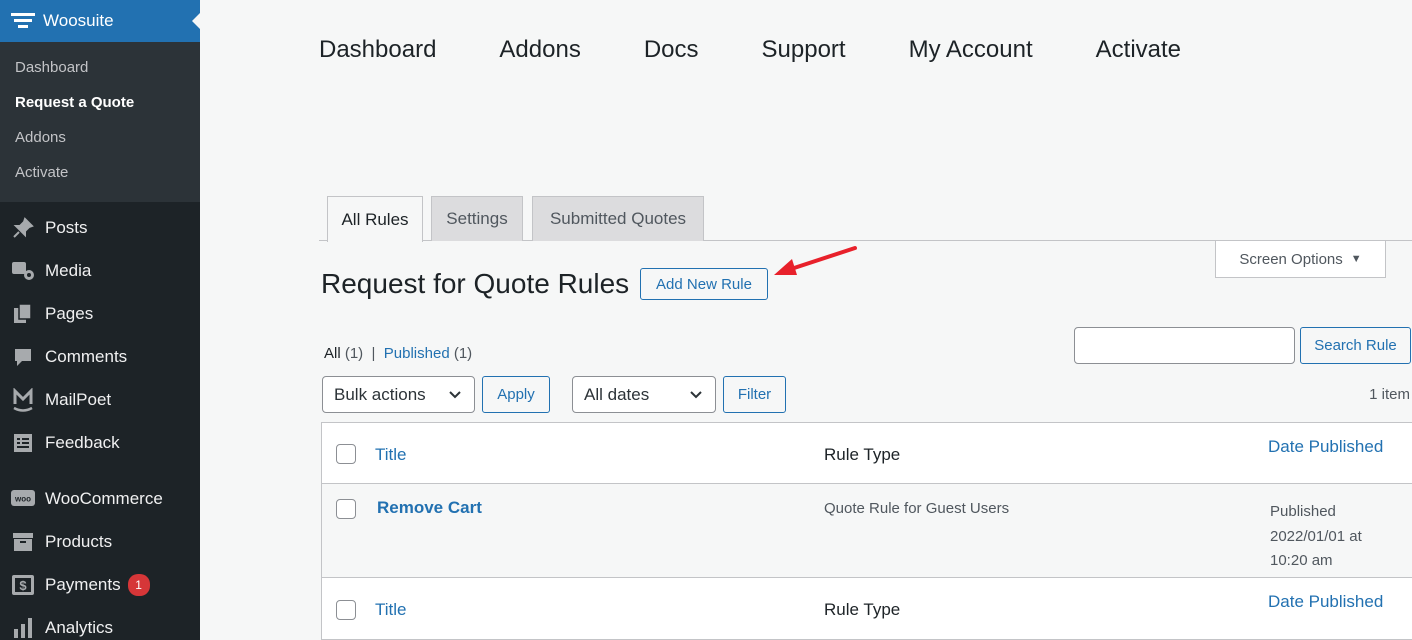 The width and height of the screenshot is (1412, 640). Describe the element at coordinates (1355, 345) in the screenshot. I see `search-rule-button: Search Rule` at that location.